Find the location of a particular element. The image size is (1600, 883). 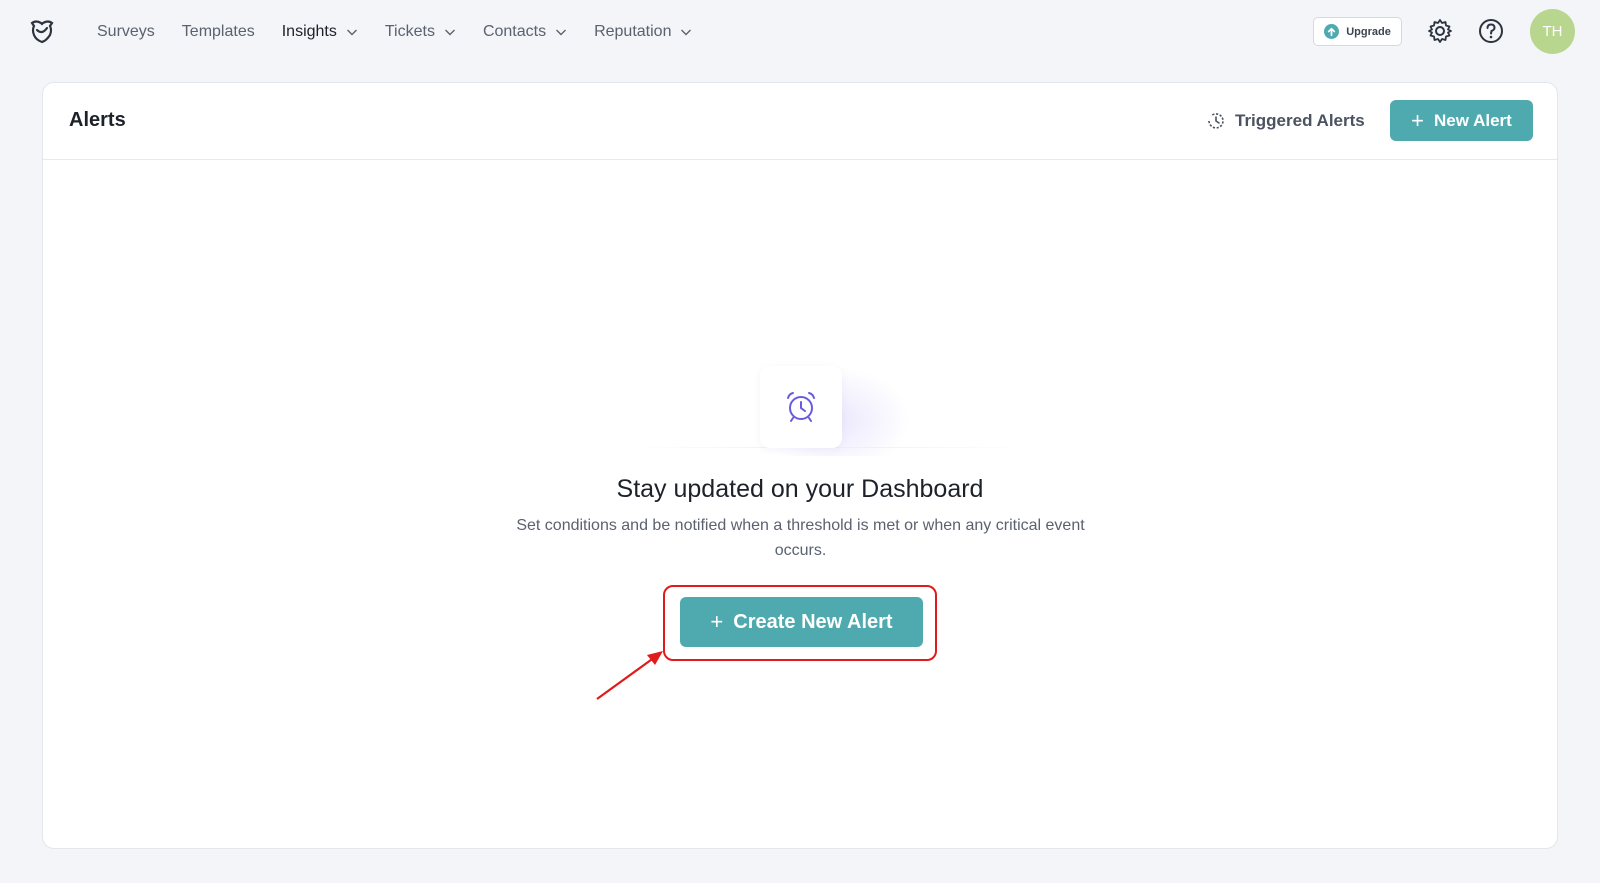

upgrade-label: Upgrade is located at coordinates (1368, 31).